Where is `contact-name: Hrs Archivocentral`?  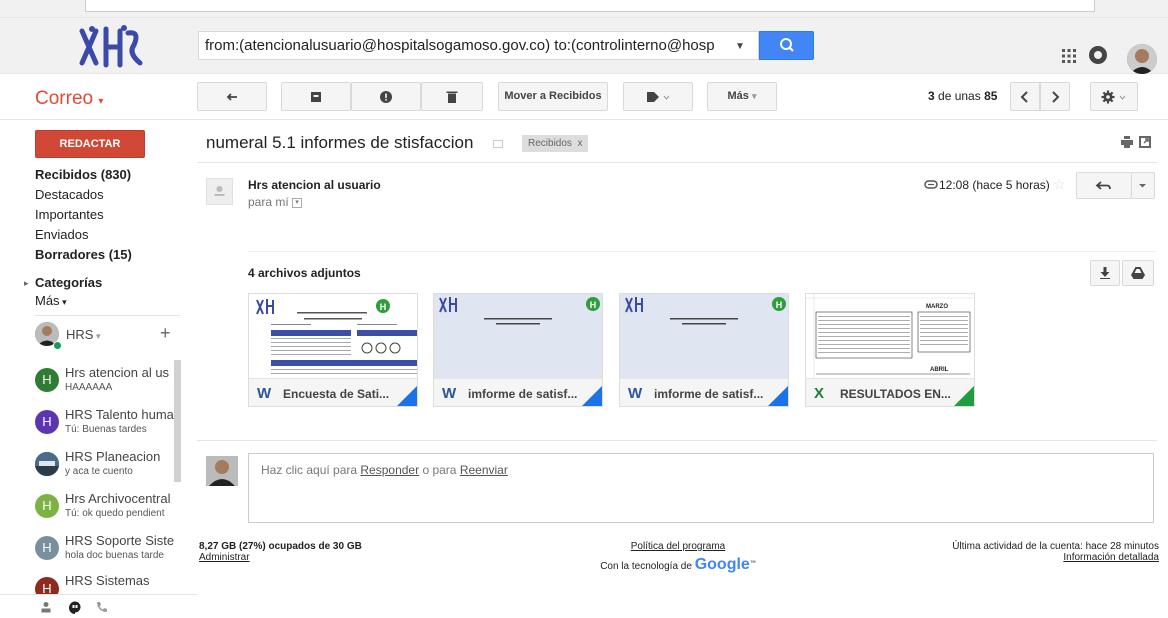 contact-name: Hrs Archivocentral is located at coordinates (118, 498).